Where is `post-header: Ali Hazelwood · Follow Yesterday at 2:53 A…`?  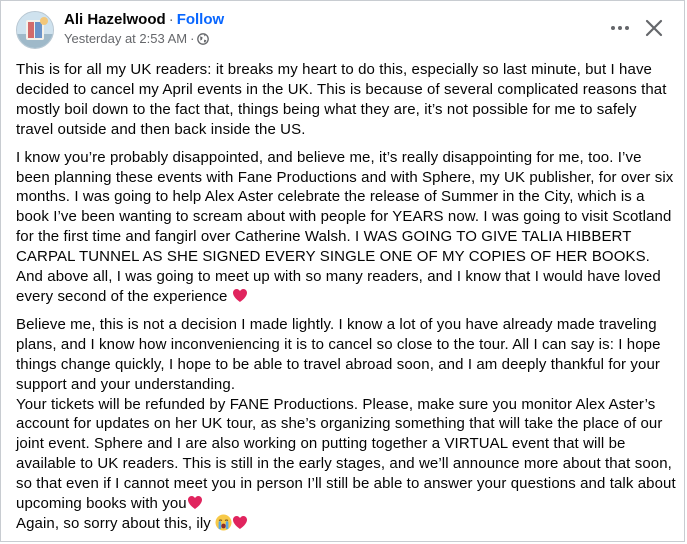
post-header: Ali Hazelwood · Follow Yesterday at 2:53 A… is located at coordinates (343, 28).